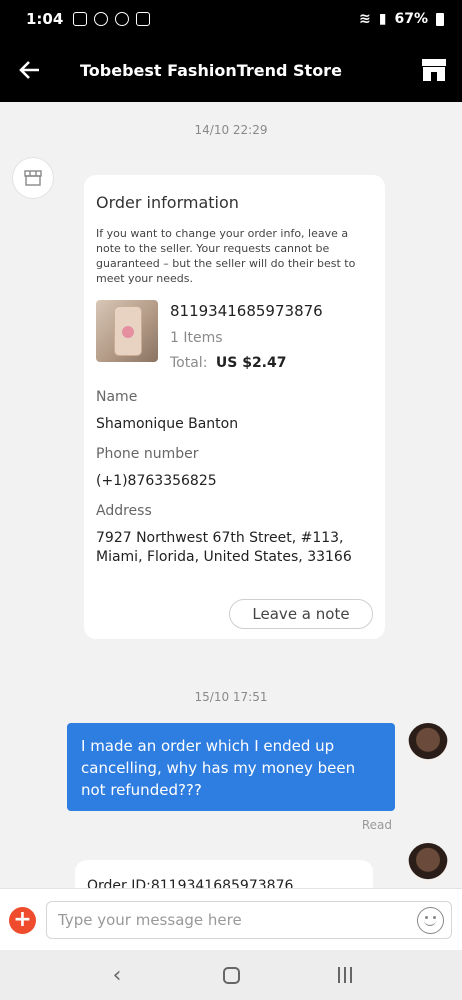 The height and width of the screenshot is (1000, 462). What do you see at coordinates (231, 697) in the screenshot?
I see `timestamp: 15/10 17:51` at bounding box center [231, 697].